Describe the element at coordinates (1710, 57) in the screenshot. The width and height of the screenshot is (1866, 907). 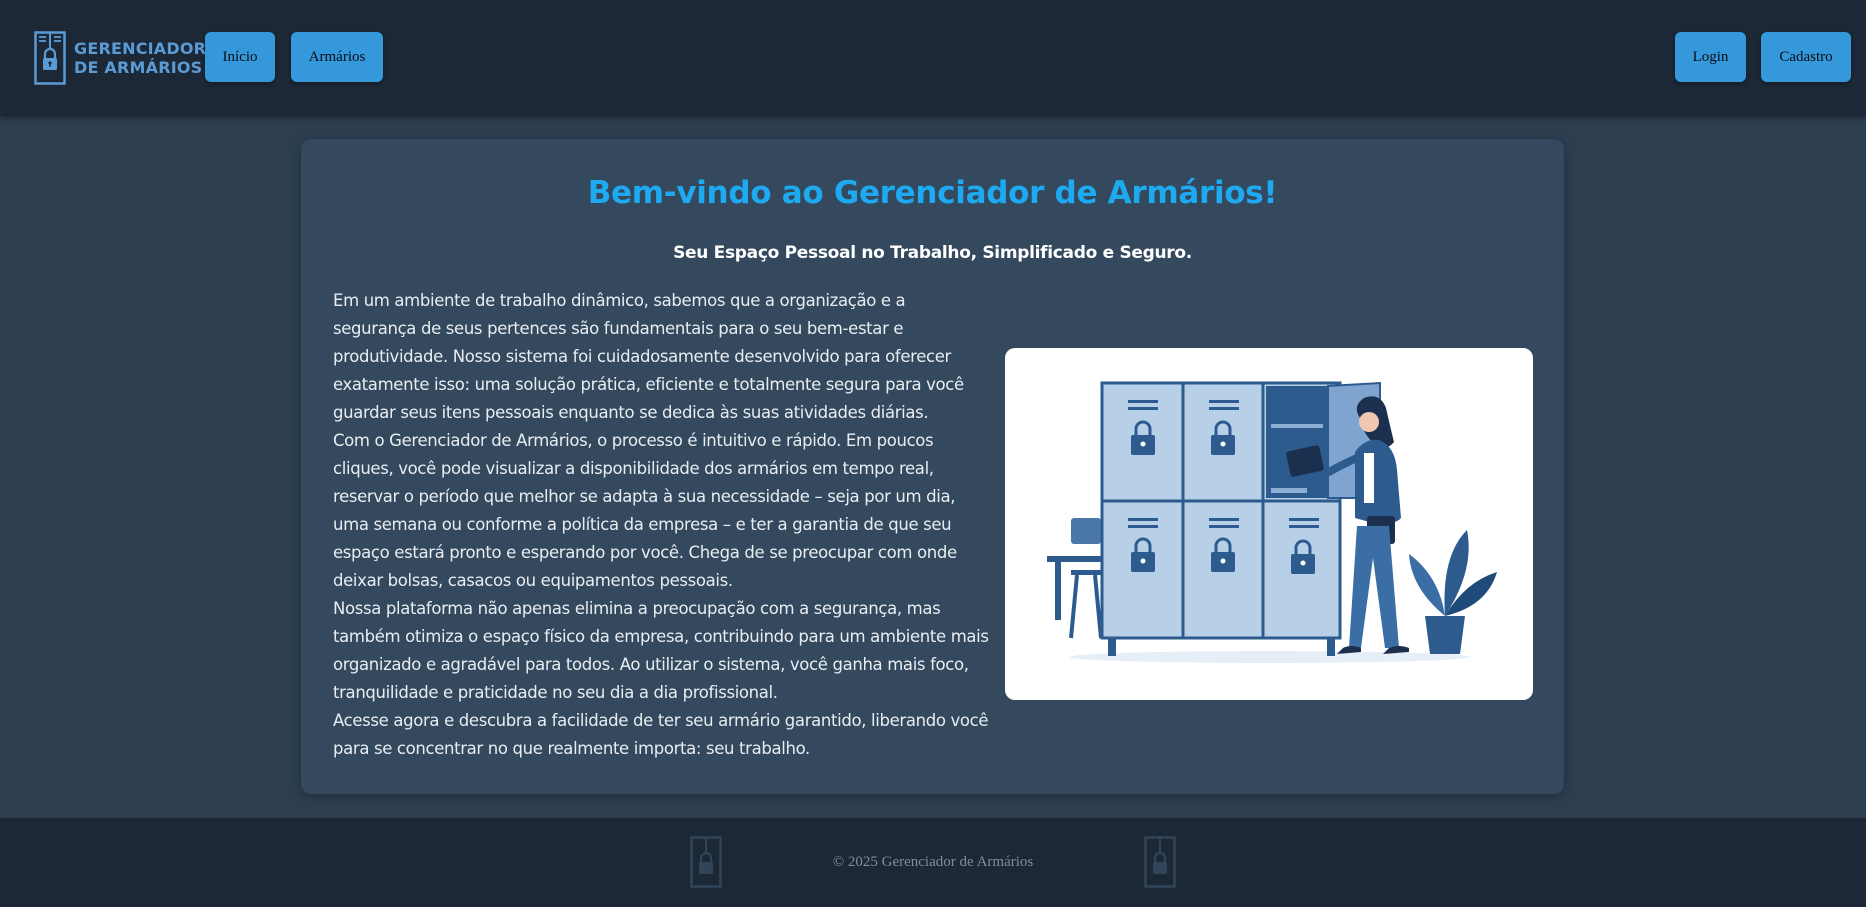
I see `login-button: Login` at that location.